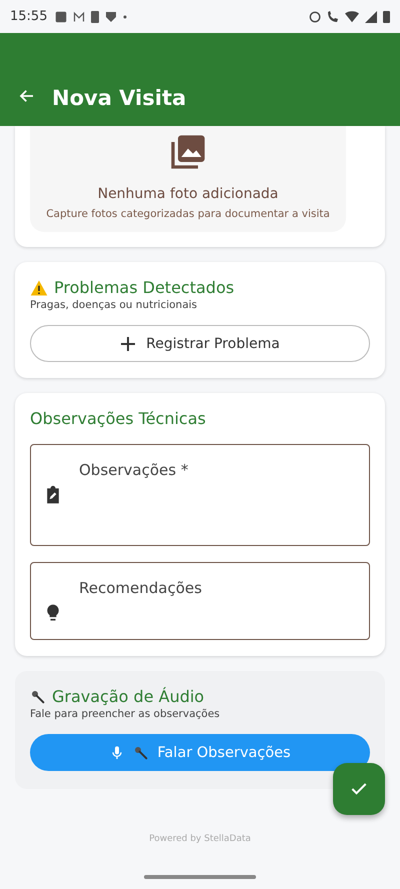 This screenshot has height=889, width=400. What do you see at coordinates (386, 16) in the screenshot?
I see `battery-icon` at bounding box center [386, 16].